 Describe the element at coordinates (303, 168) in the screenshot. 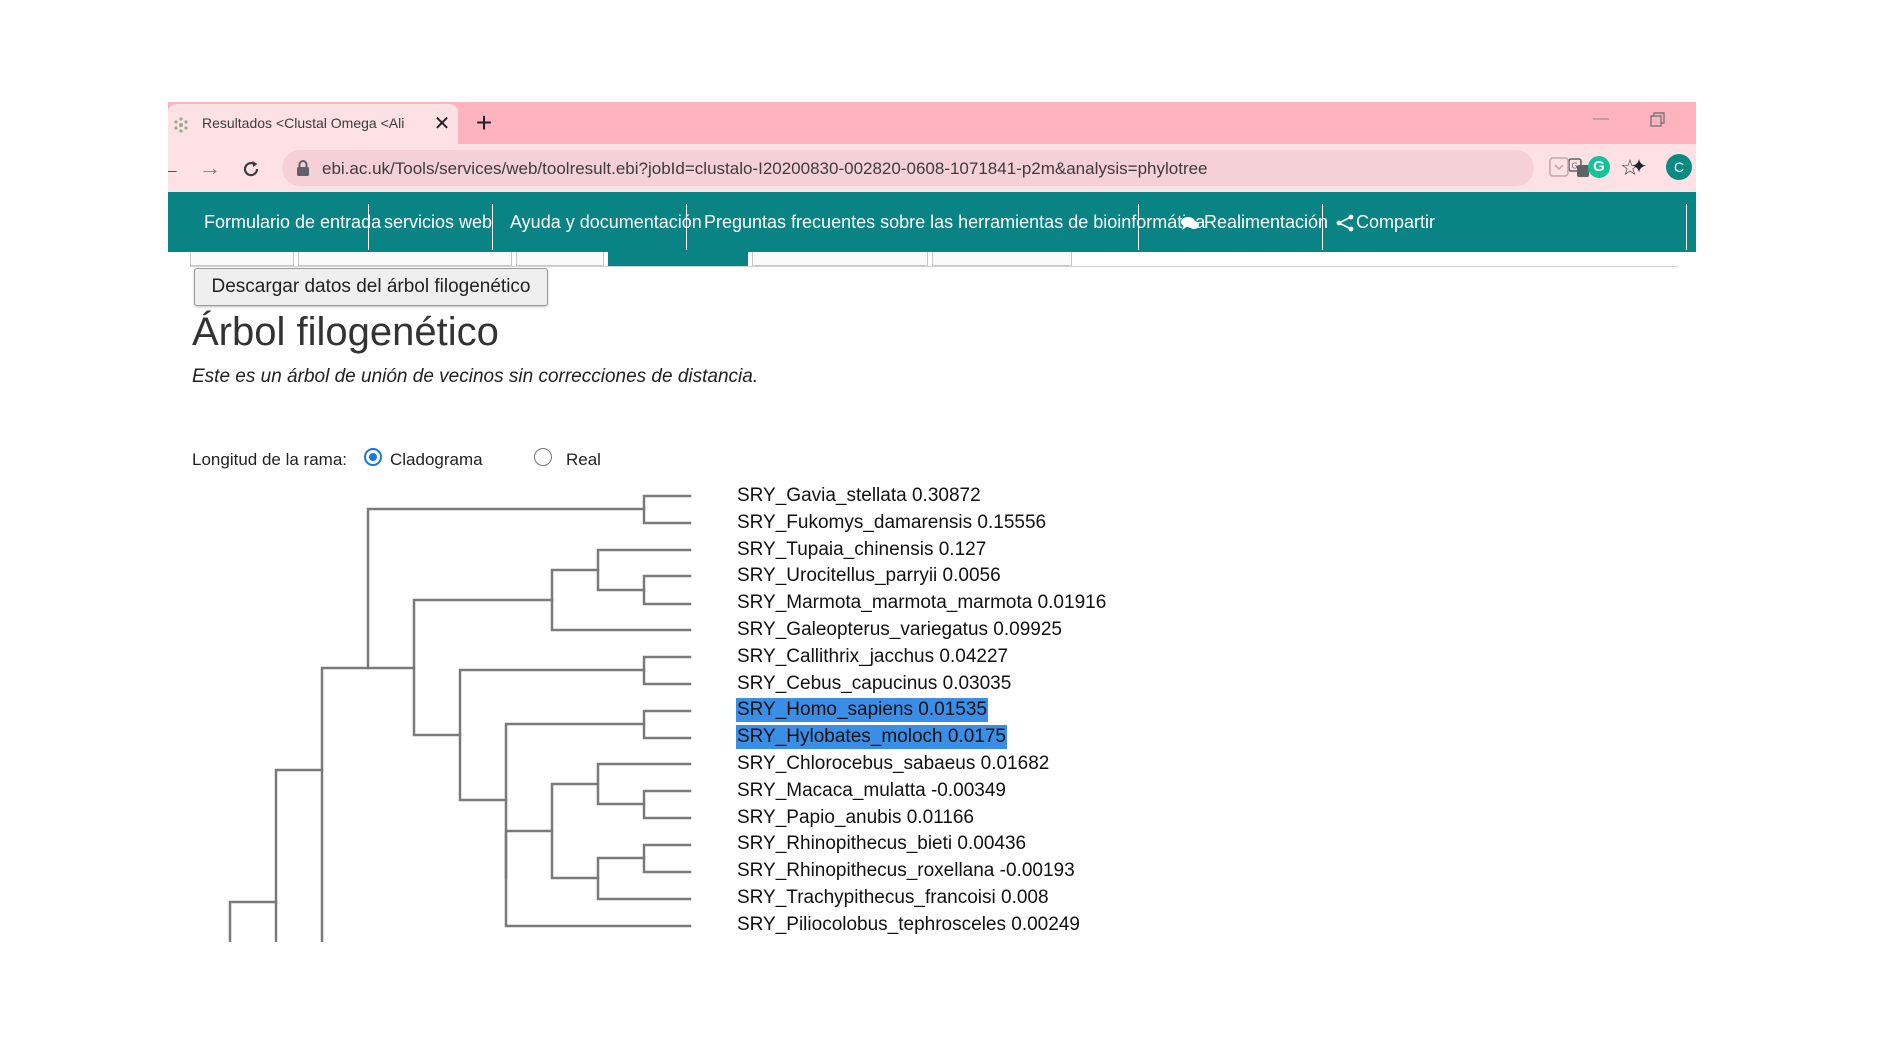

I see `lock-icon` at that location.